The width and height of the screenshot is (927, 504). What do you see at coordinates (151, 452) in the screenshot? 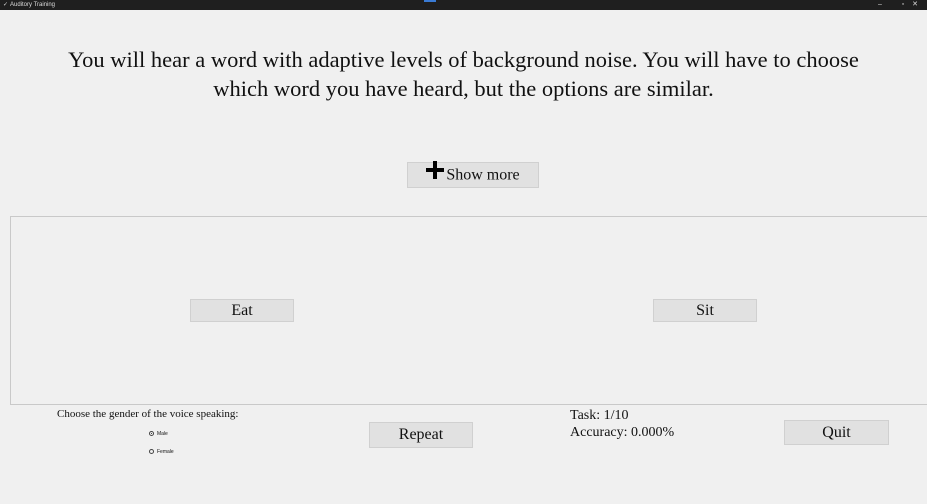
I see `radio-unchecked-icon` at bounding box center [151, 452].